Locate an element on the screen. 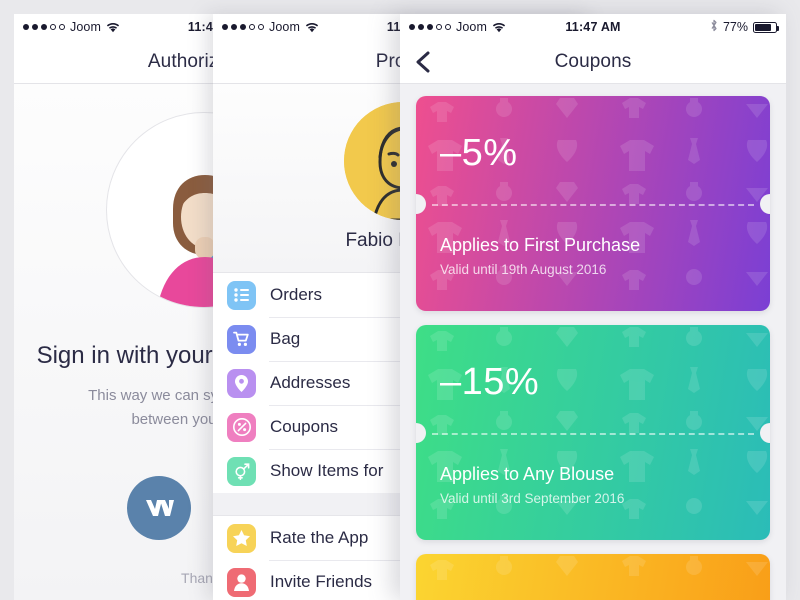  vk-login-button is located at coordinates (159, 508).